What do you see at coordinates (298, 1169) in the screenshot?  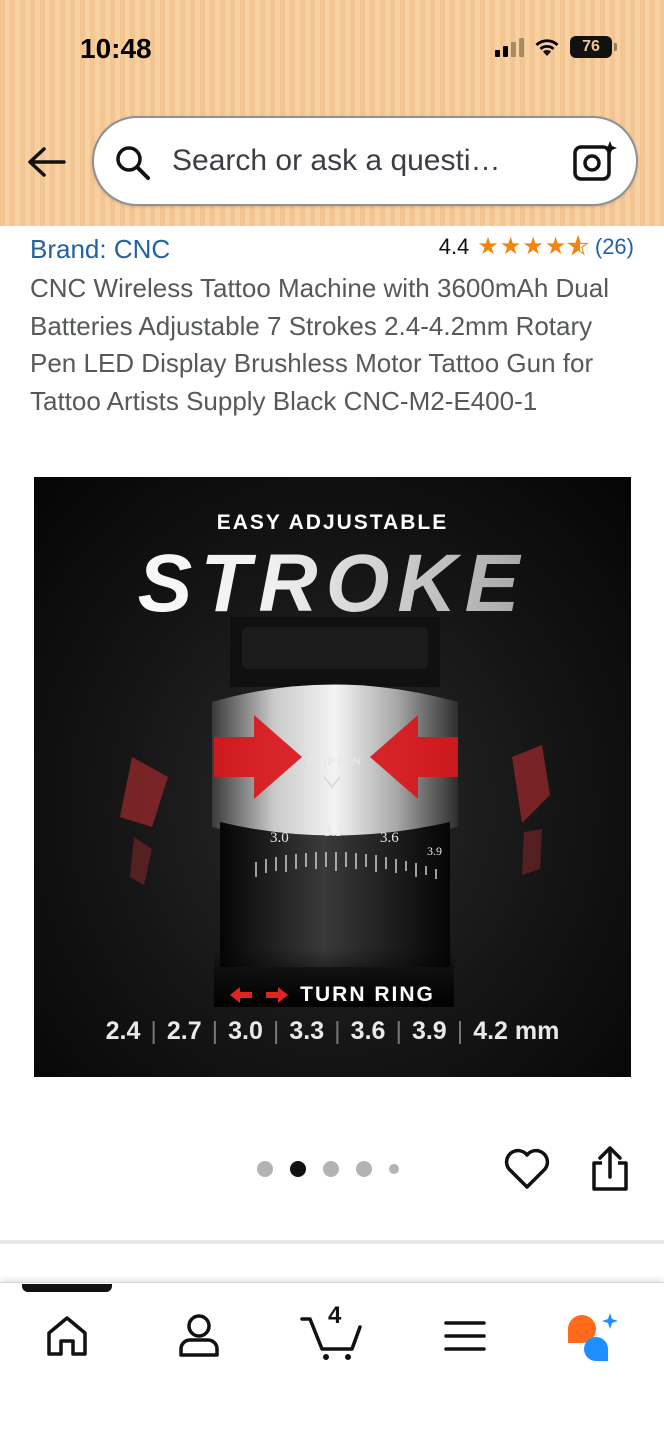 I see `carousel-dot-active` at bounding box center [298, 1169].